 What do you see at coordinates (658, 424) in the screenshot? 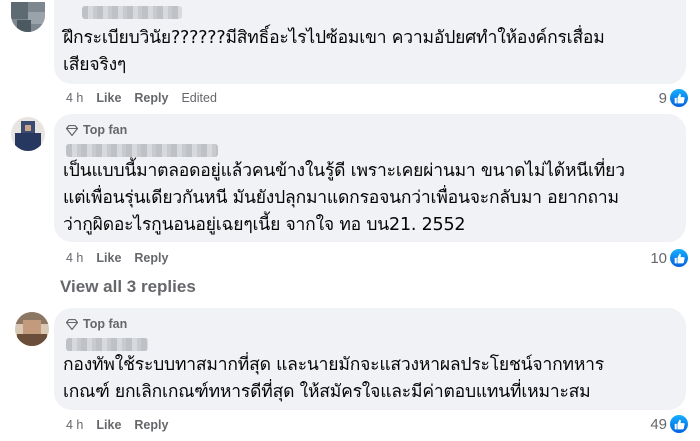
I see `reaction-count: 49` at bounding box center [658, 424].